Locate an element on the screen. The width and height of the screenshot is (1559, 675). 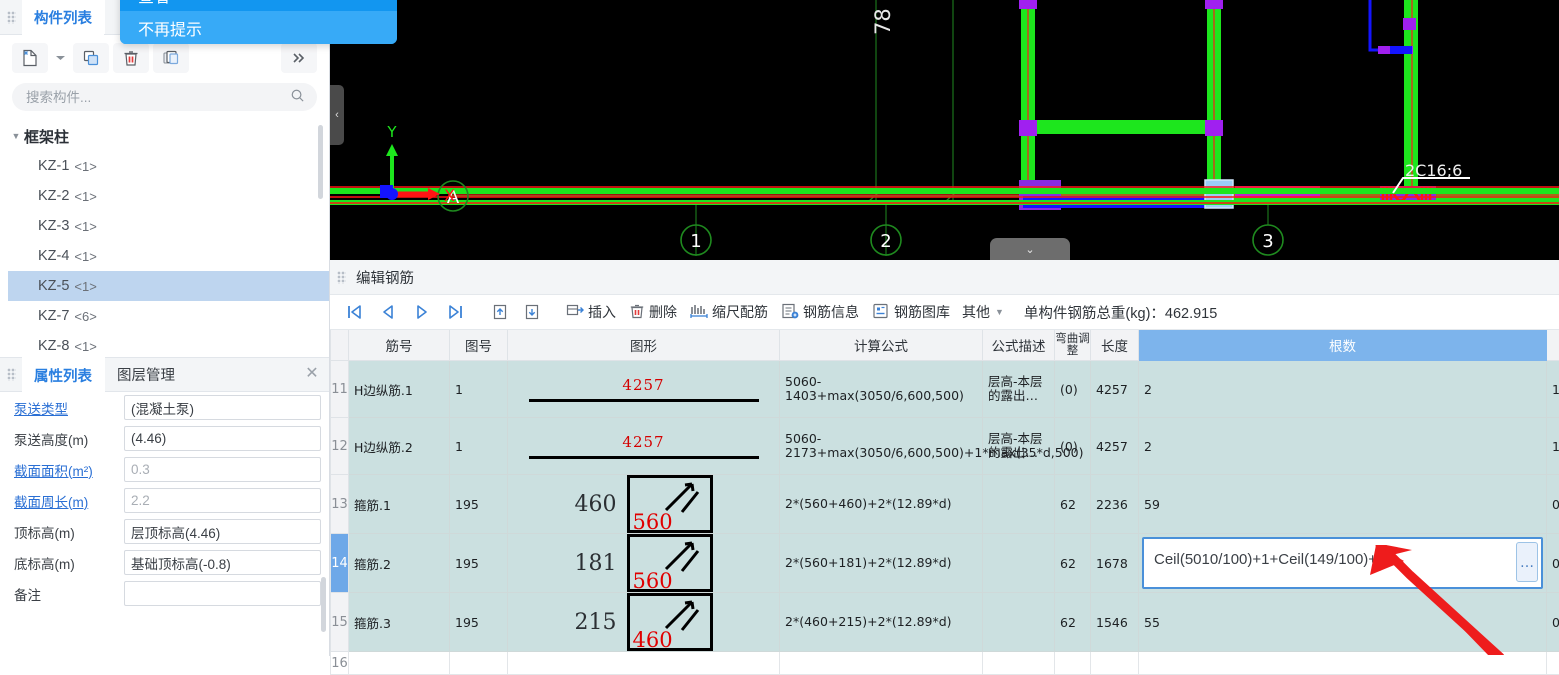
cell-count: 59 is located at coordinates (1343, 504).